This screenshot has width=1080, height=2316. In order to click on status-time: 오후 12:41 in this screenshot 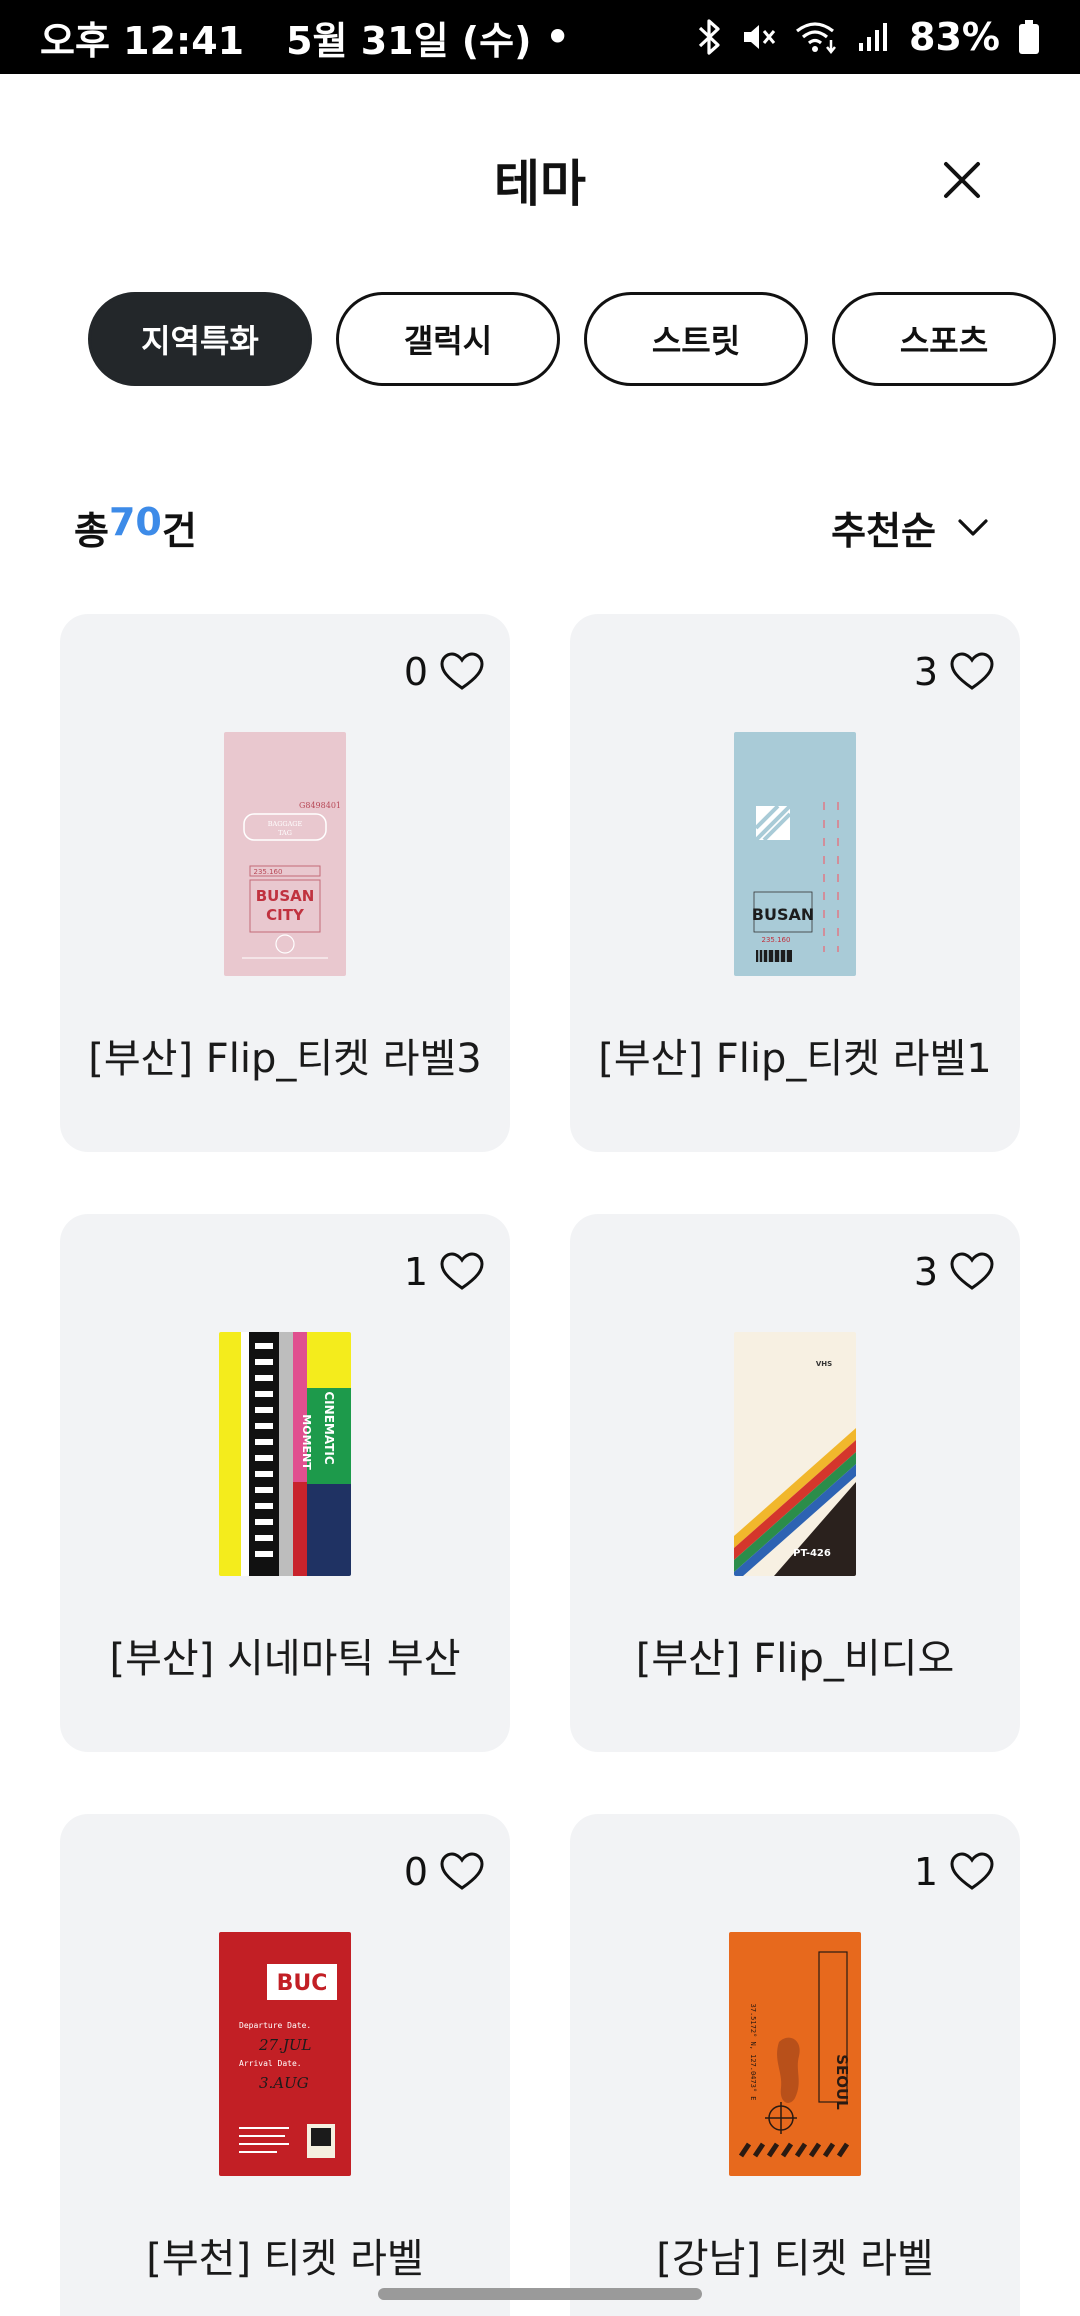, I will do `click(142, 40)`.